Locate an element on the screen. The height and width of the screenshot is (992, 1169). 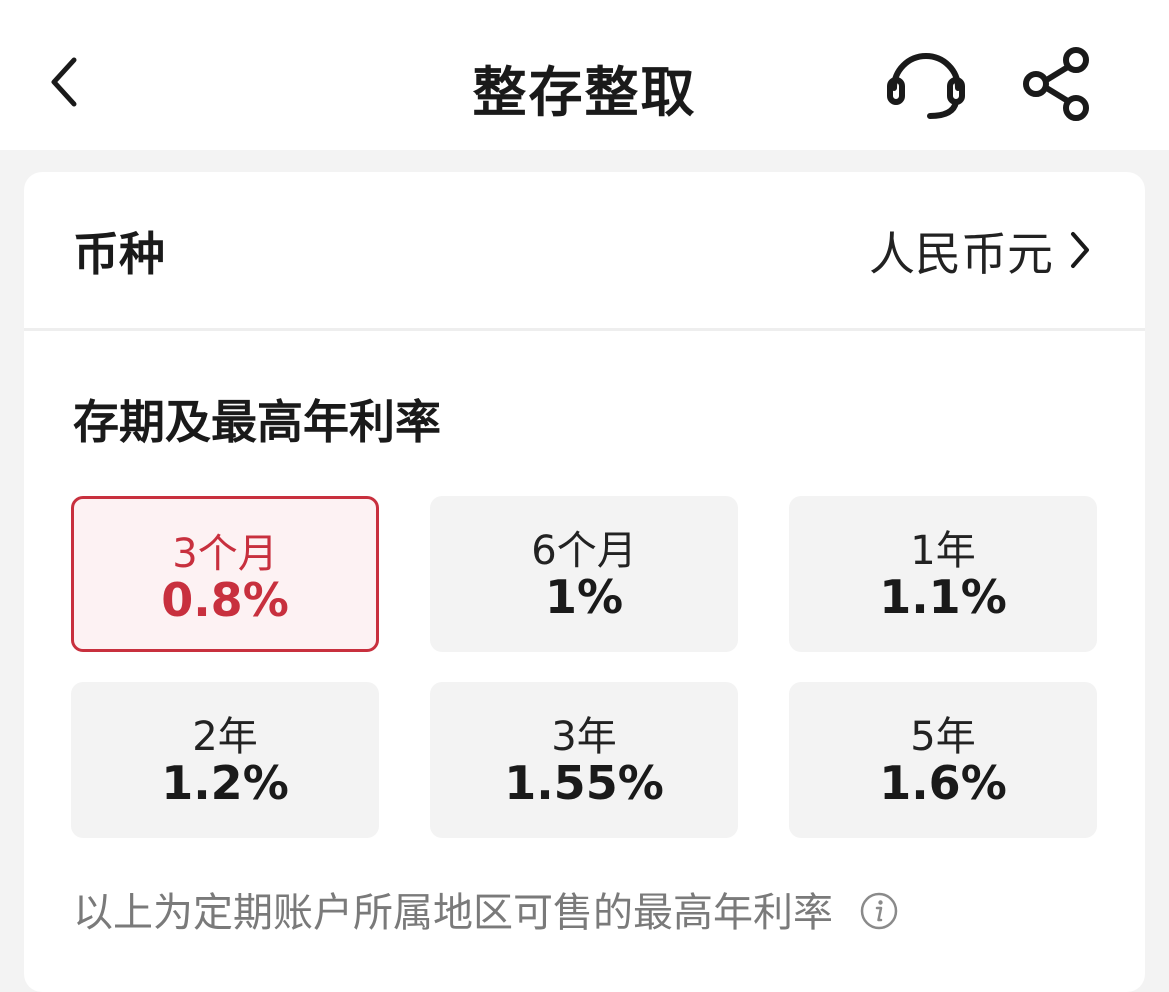
rate-footnote: 以上为定期账户所属地区可售的最高年利率 is located at coordinates (485, 909).